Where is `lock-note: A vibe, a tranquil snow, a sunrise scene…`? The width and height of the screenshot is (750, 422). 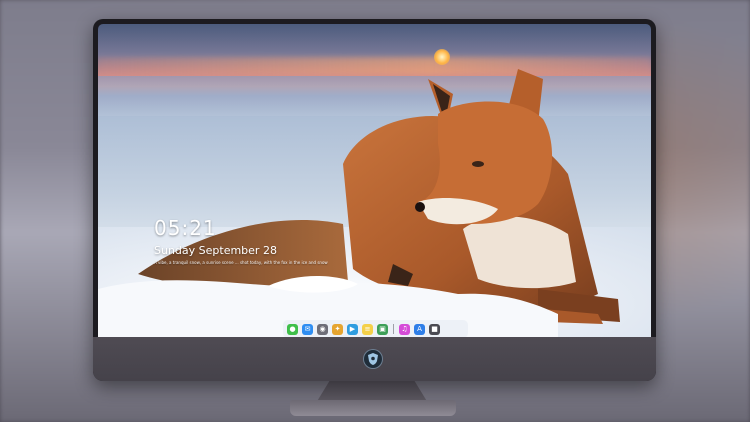 lock-note: A vibe, a tranquil snow, a sunrise scene… is located at coordinates (241, 262).